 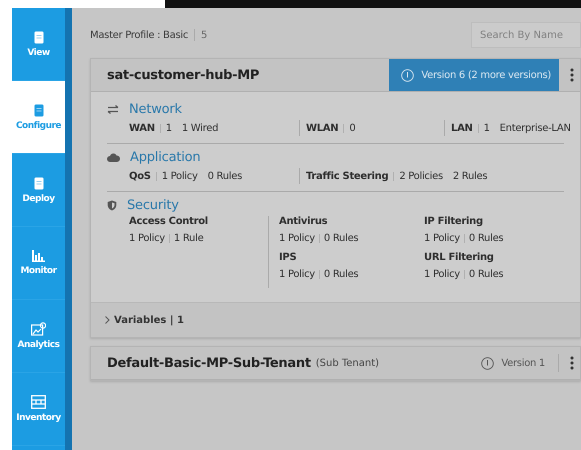 I want to click on item-label: Traffic Steering, so click(x=347, y=176).